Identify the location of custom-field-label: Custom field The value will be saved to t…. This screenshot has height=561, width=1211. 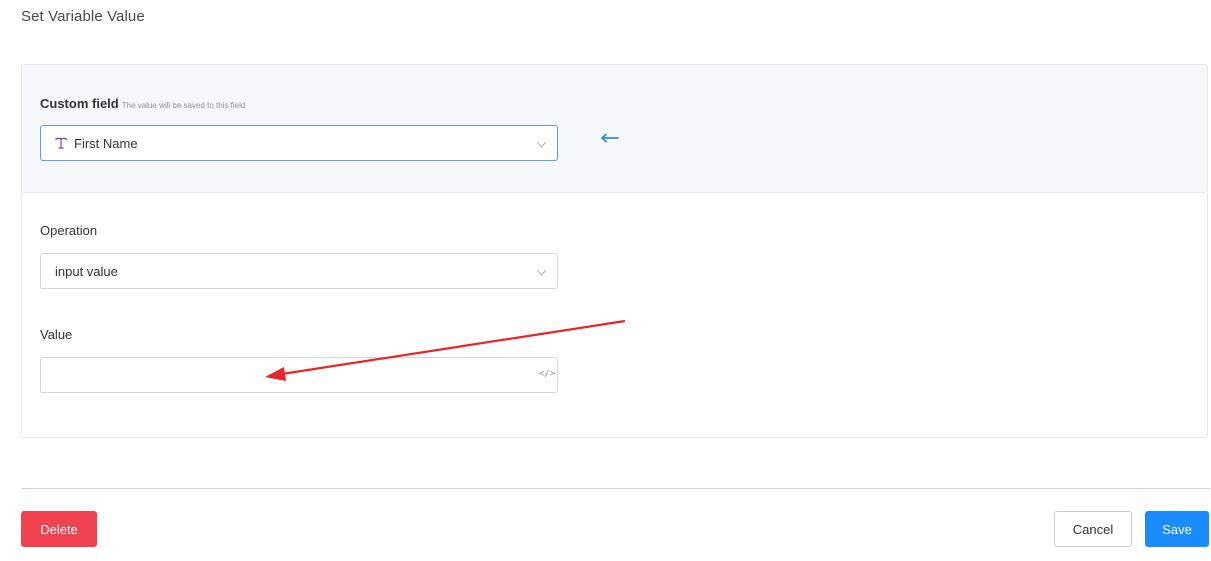
(142, 103).